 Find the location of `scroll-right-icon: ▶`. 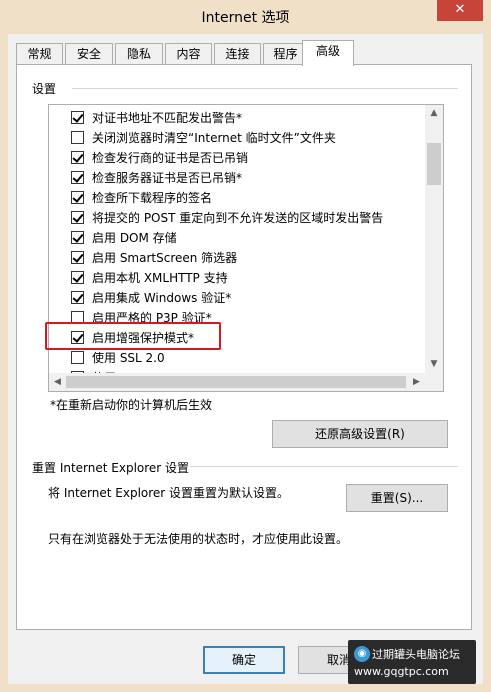

scroll-right-icon: ▶ is located at coordinates (416, 382).